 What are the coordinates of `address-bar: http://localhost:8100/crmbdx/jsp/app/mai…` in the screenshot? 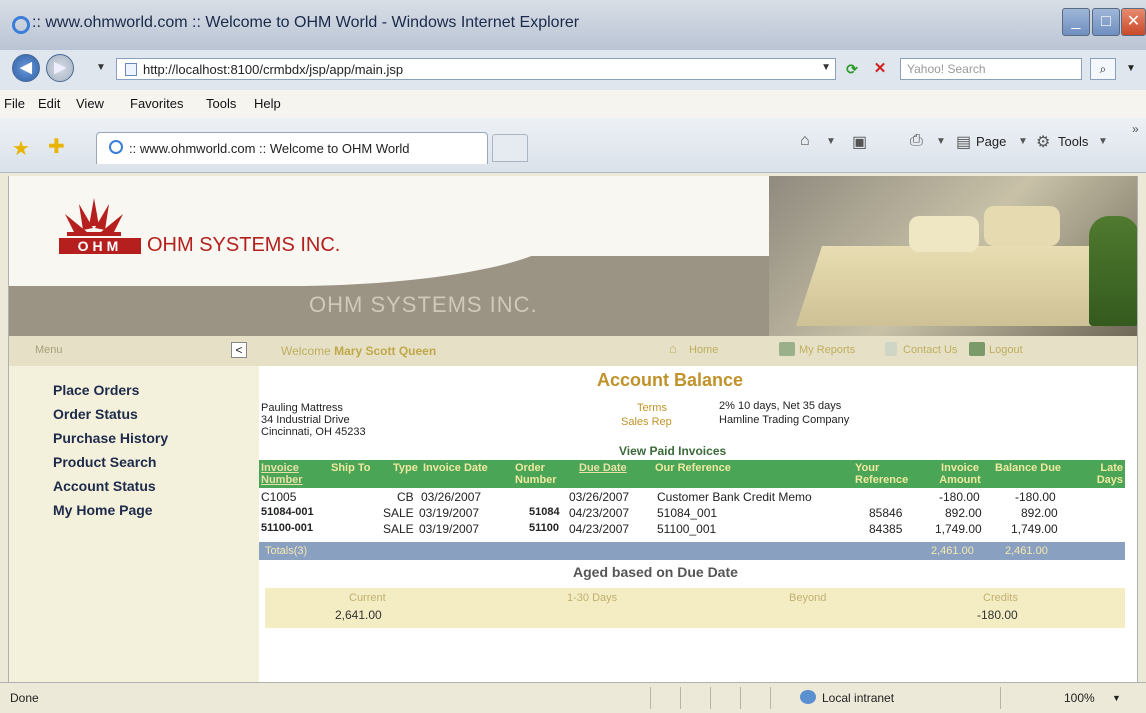 It's located at (476, 69).